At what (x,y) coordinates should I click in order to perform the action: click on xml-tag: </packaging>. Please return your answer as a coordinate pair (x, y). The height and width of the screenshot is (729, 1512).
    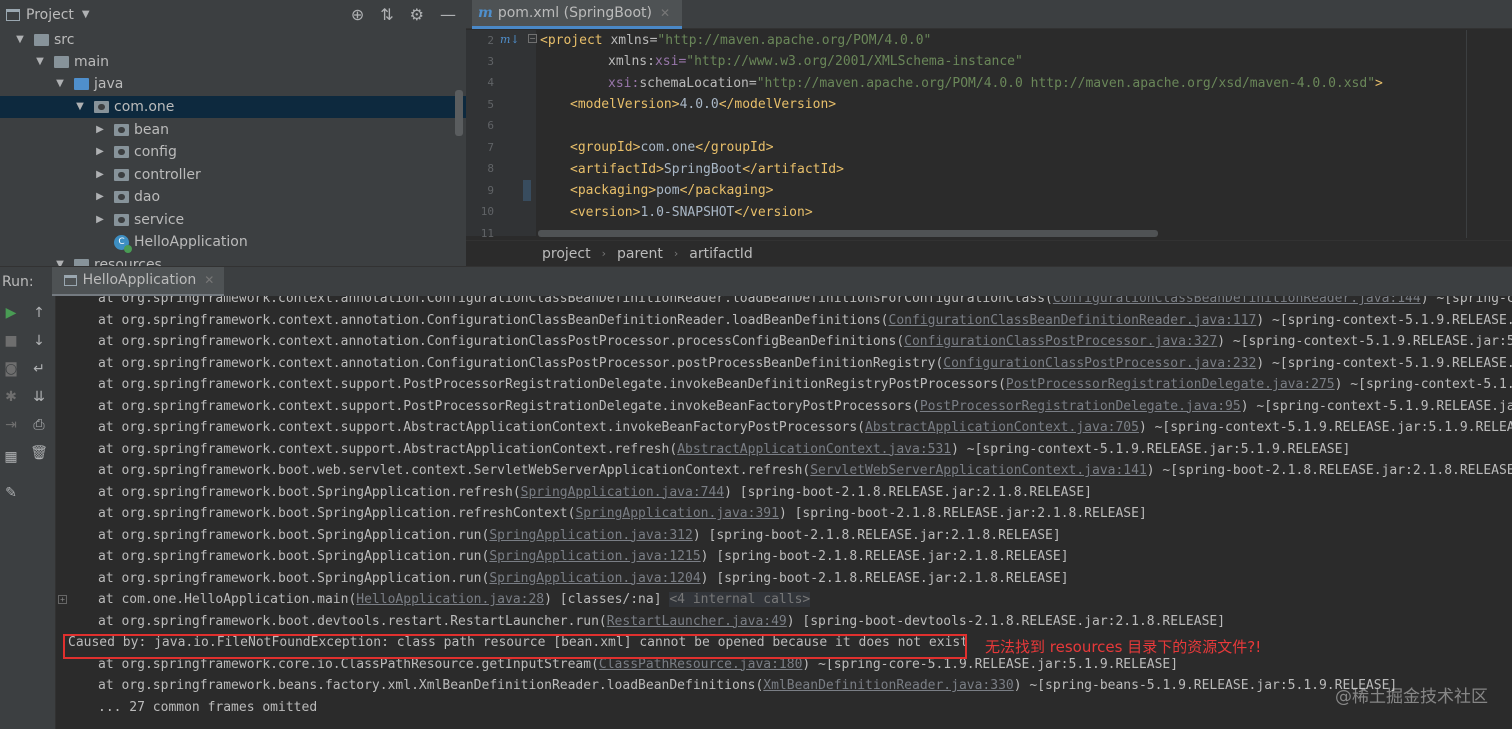
    Looking at the image, I should click on (726, 190).